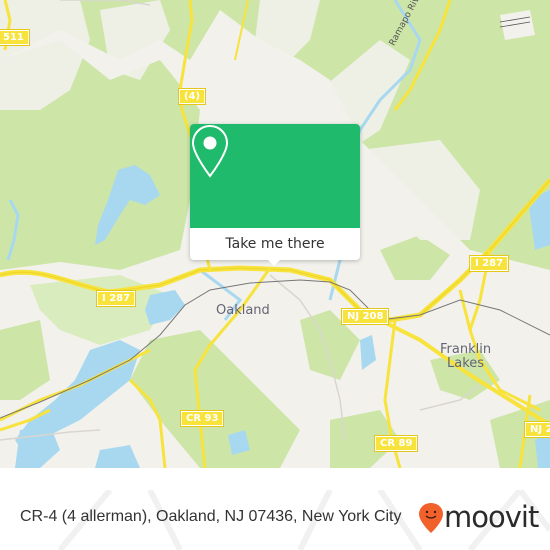  What do you see at coordinates (517, 25) in the screenshot?
I see `residential-area` at bounding box center [517, 25].